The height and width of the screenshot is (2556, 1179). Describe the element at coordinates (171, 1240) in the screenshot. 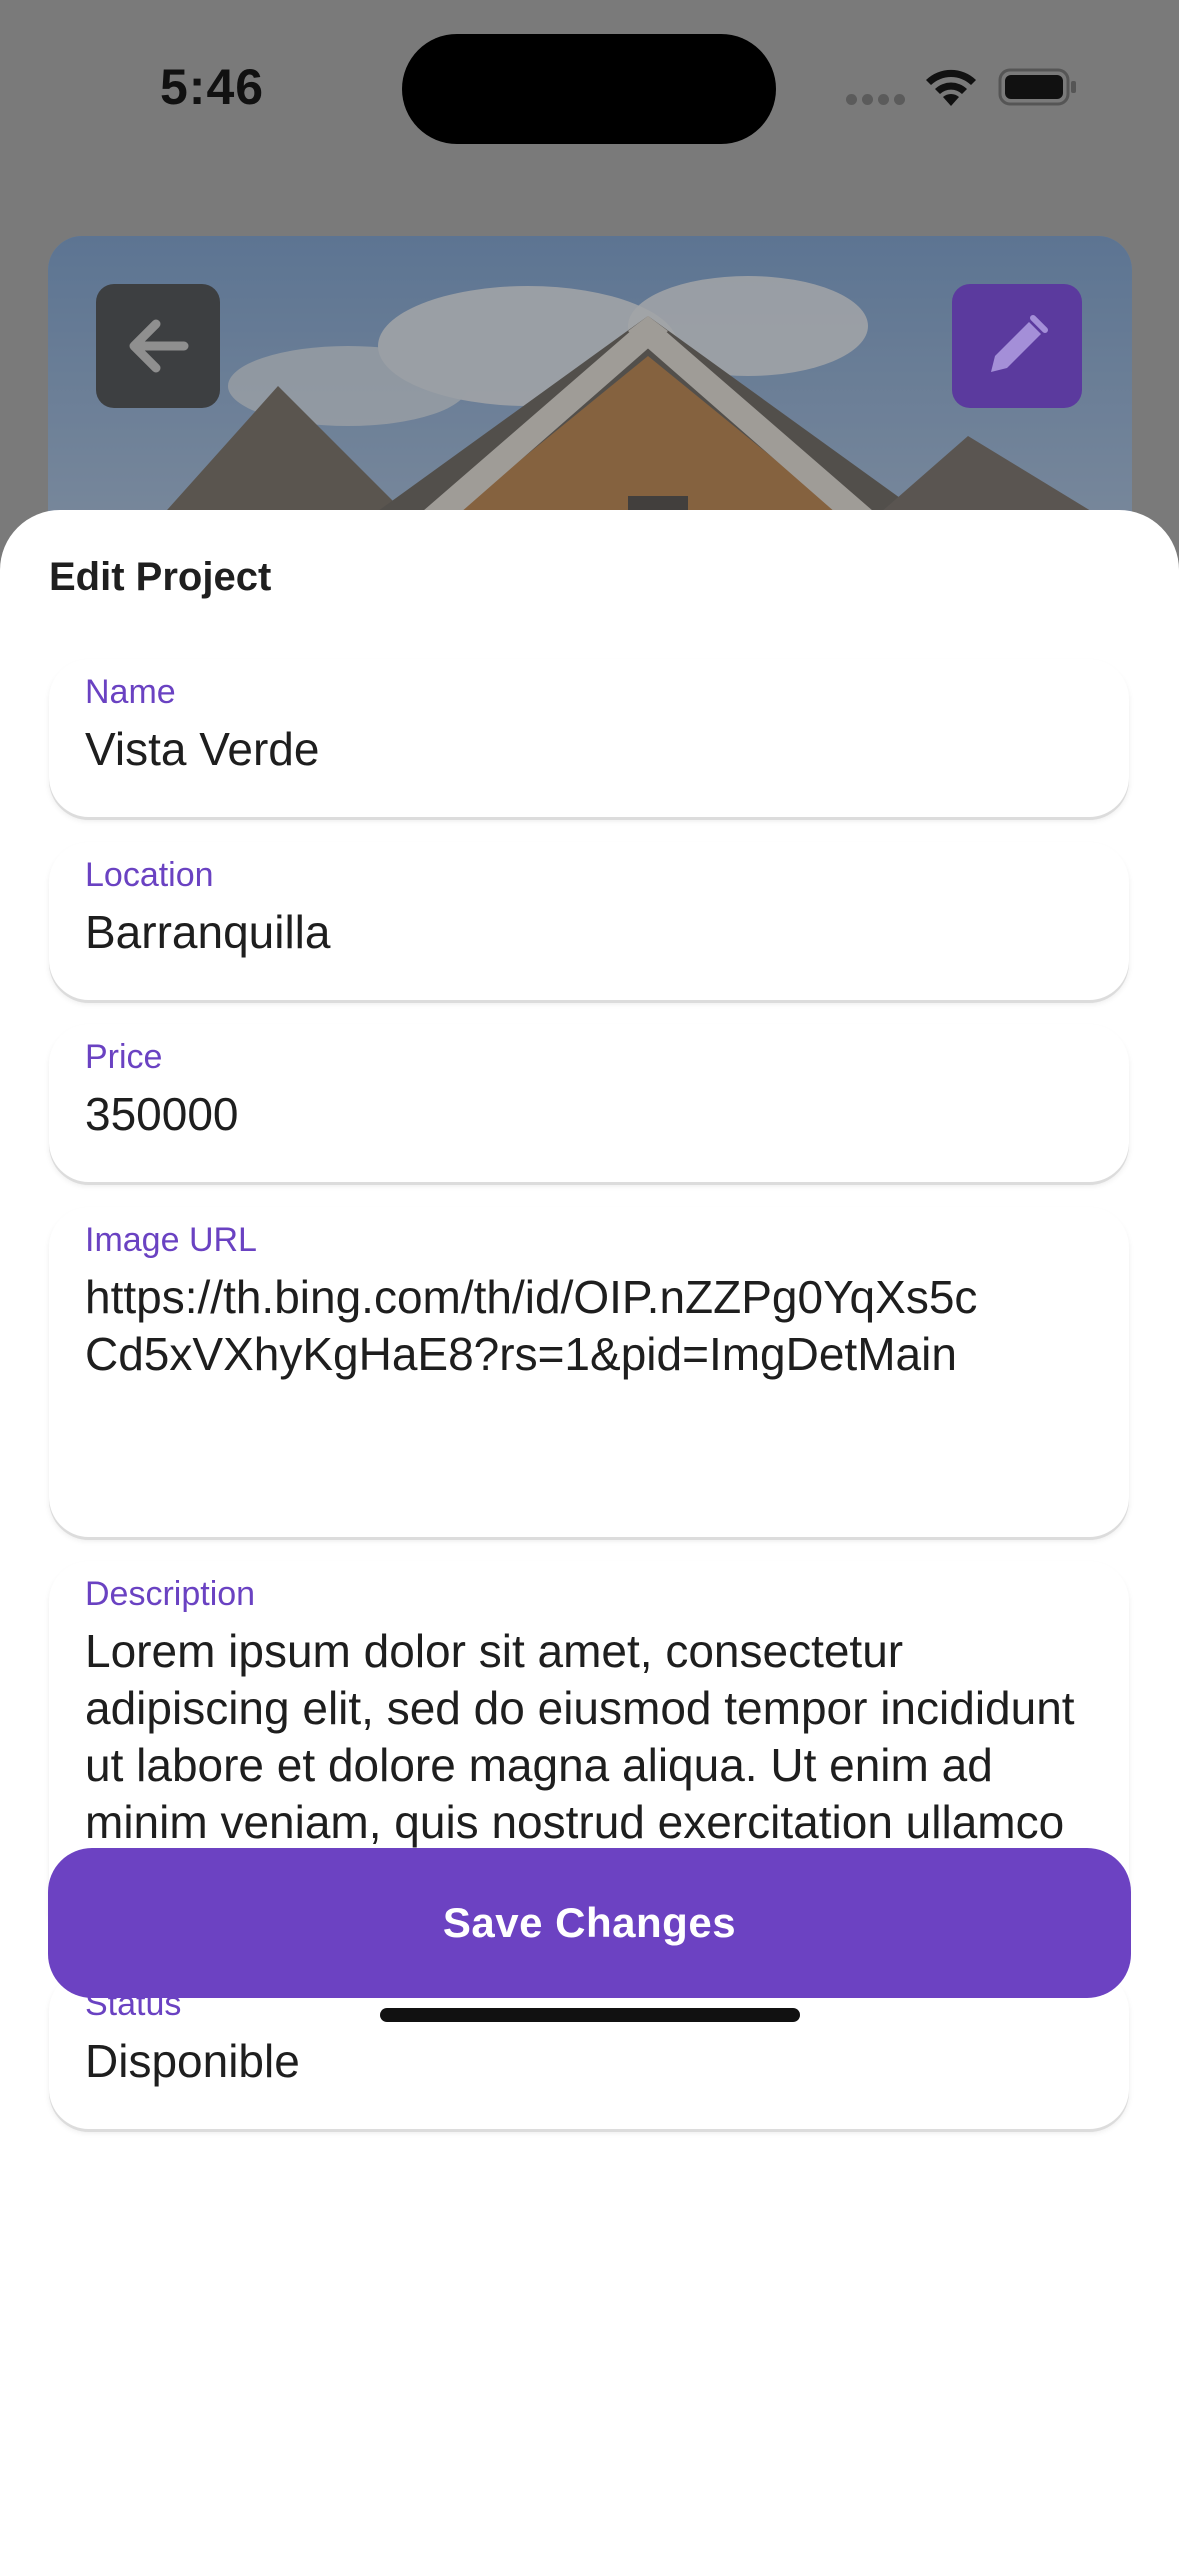

I see `image-url-field-label: Image URL` at that location.